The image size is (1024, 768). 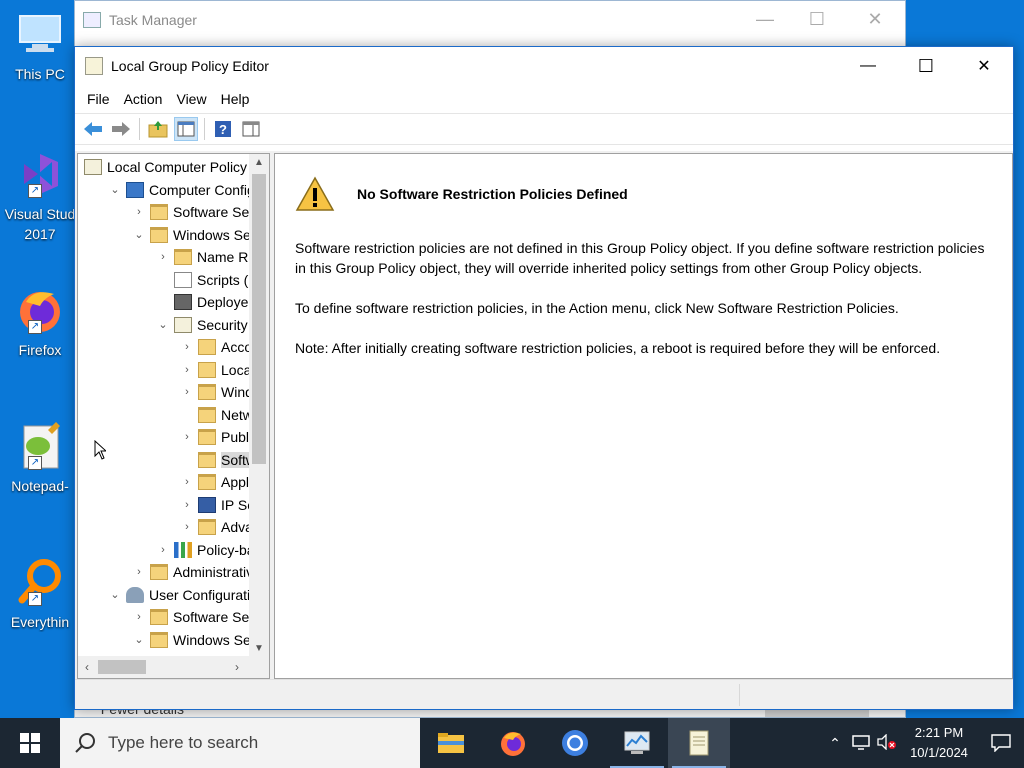 I want to click on tree-node: › Name Resolution Policy, so click(x=203, y=257).